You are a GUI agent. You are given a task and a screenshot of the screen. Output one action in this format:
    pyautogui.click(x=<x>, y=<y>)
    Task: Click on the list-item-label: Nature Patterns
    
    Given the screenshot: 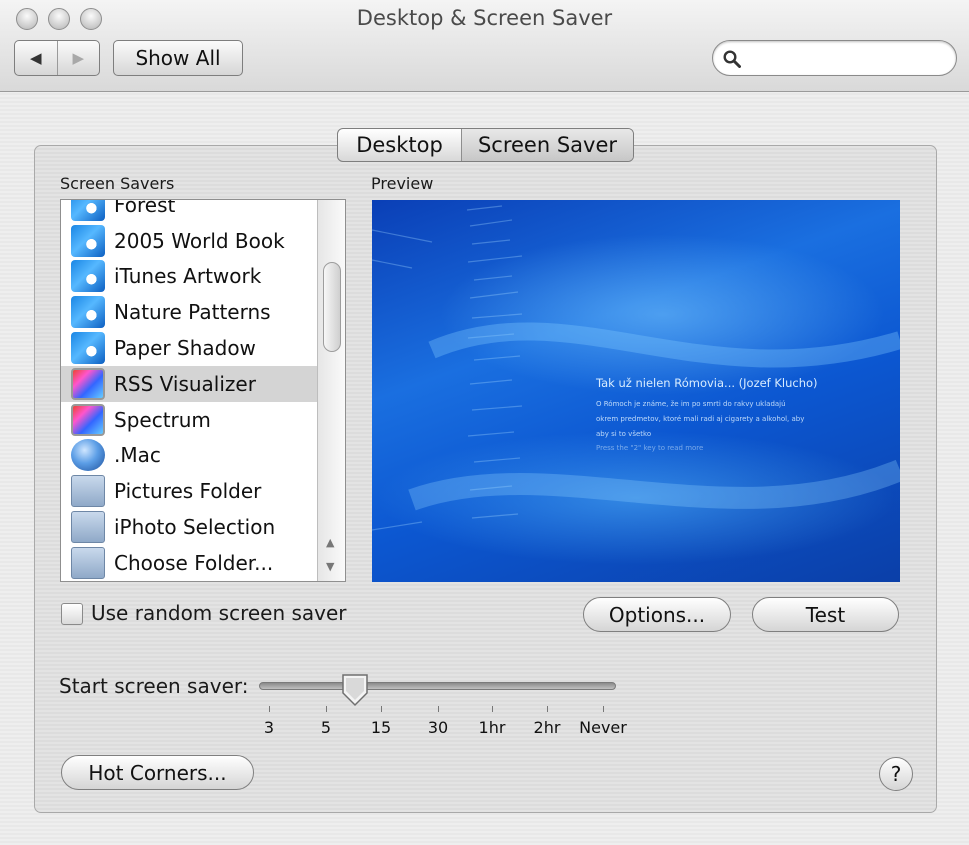 What is the action you would take?
    pyautogui.click(x=192, y=312)
    